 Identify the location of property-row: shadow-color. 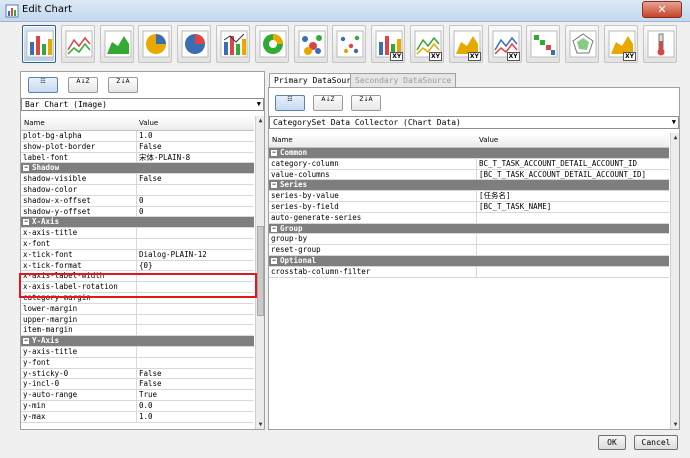
(137, 190).